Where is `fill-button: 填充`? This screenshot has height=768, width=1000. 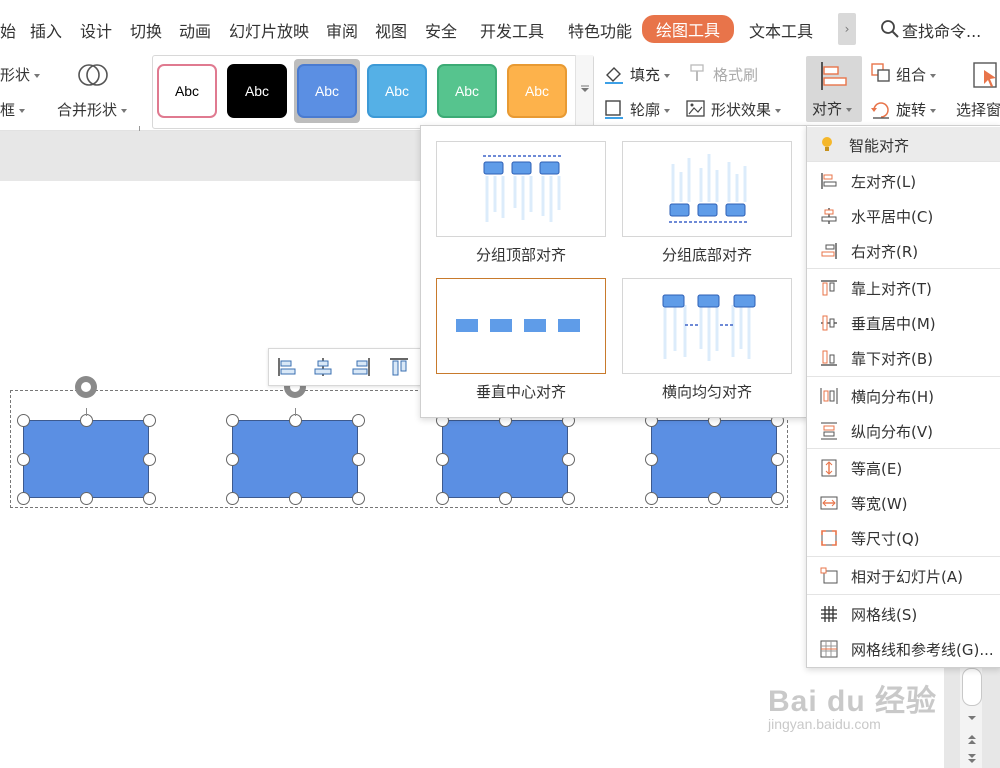
fill-button: 填充 is located at coordinates (650, 74).